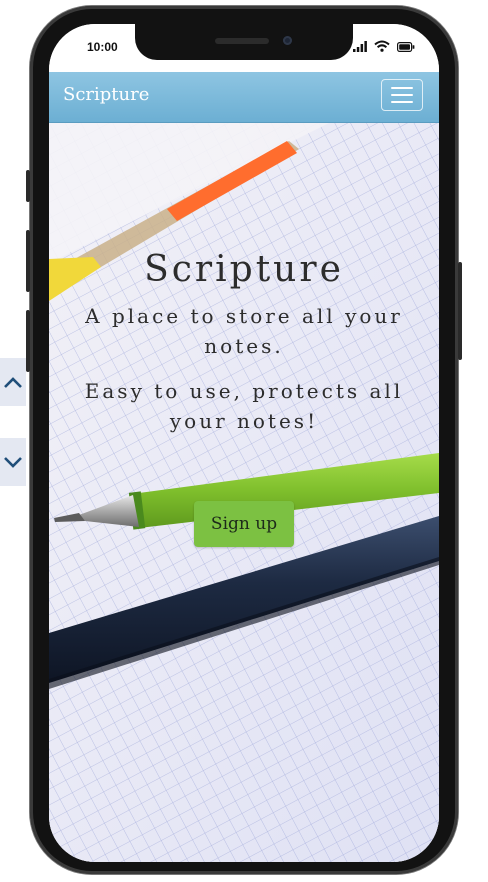 This screenshot has height=882, width=488. I want to click on scroll-down-button, so click(13, 462).